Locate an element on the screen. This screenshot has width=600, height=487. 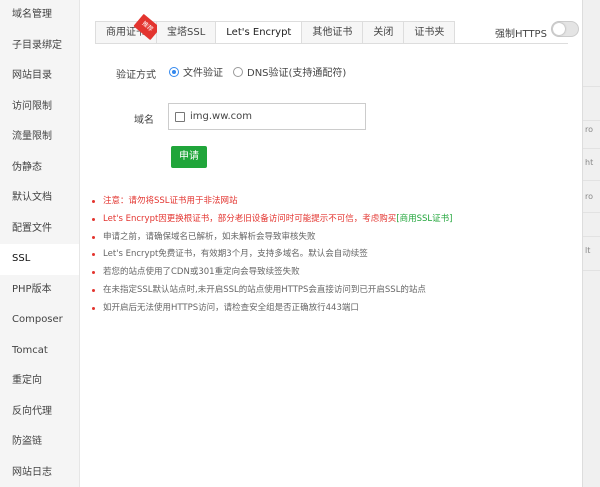
sidebar-item-subdirectory-binding: 子目录绑定 is located at coordinates (39, 46).